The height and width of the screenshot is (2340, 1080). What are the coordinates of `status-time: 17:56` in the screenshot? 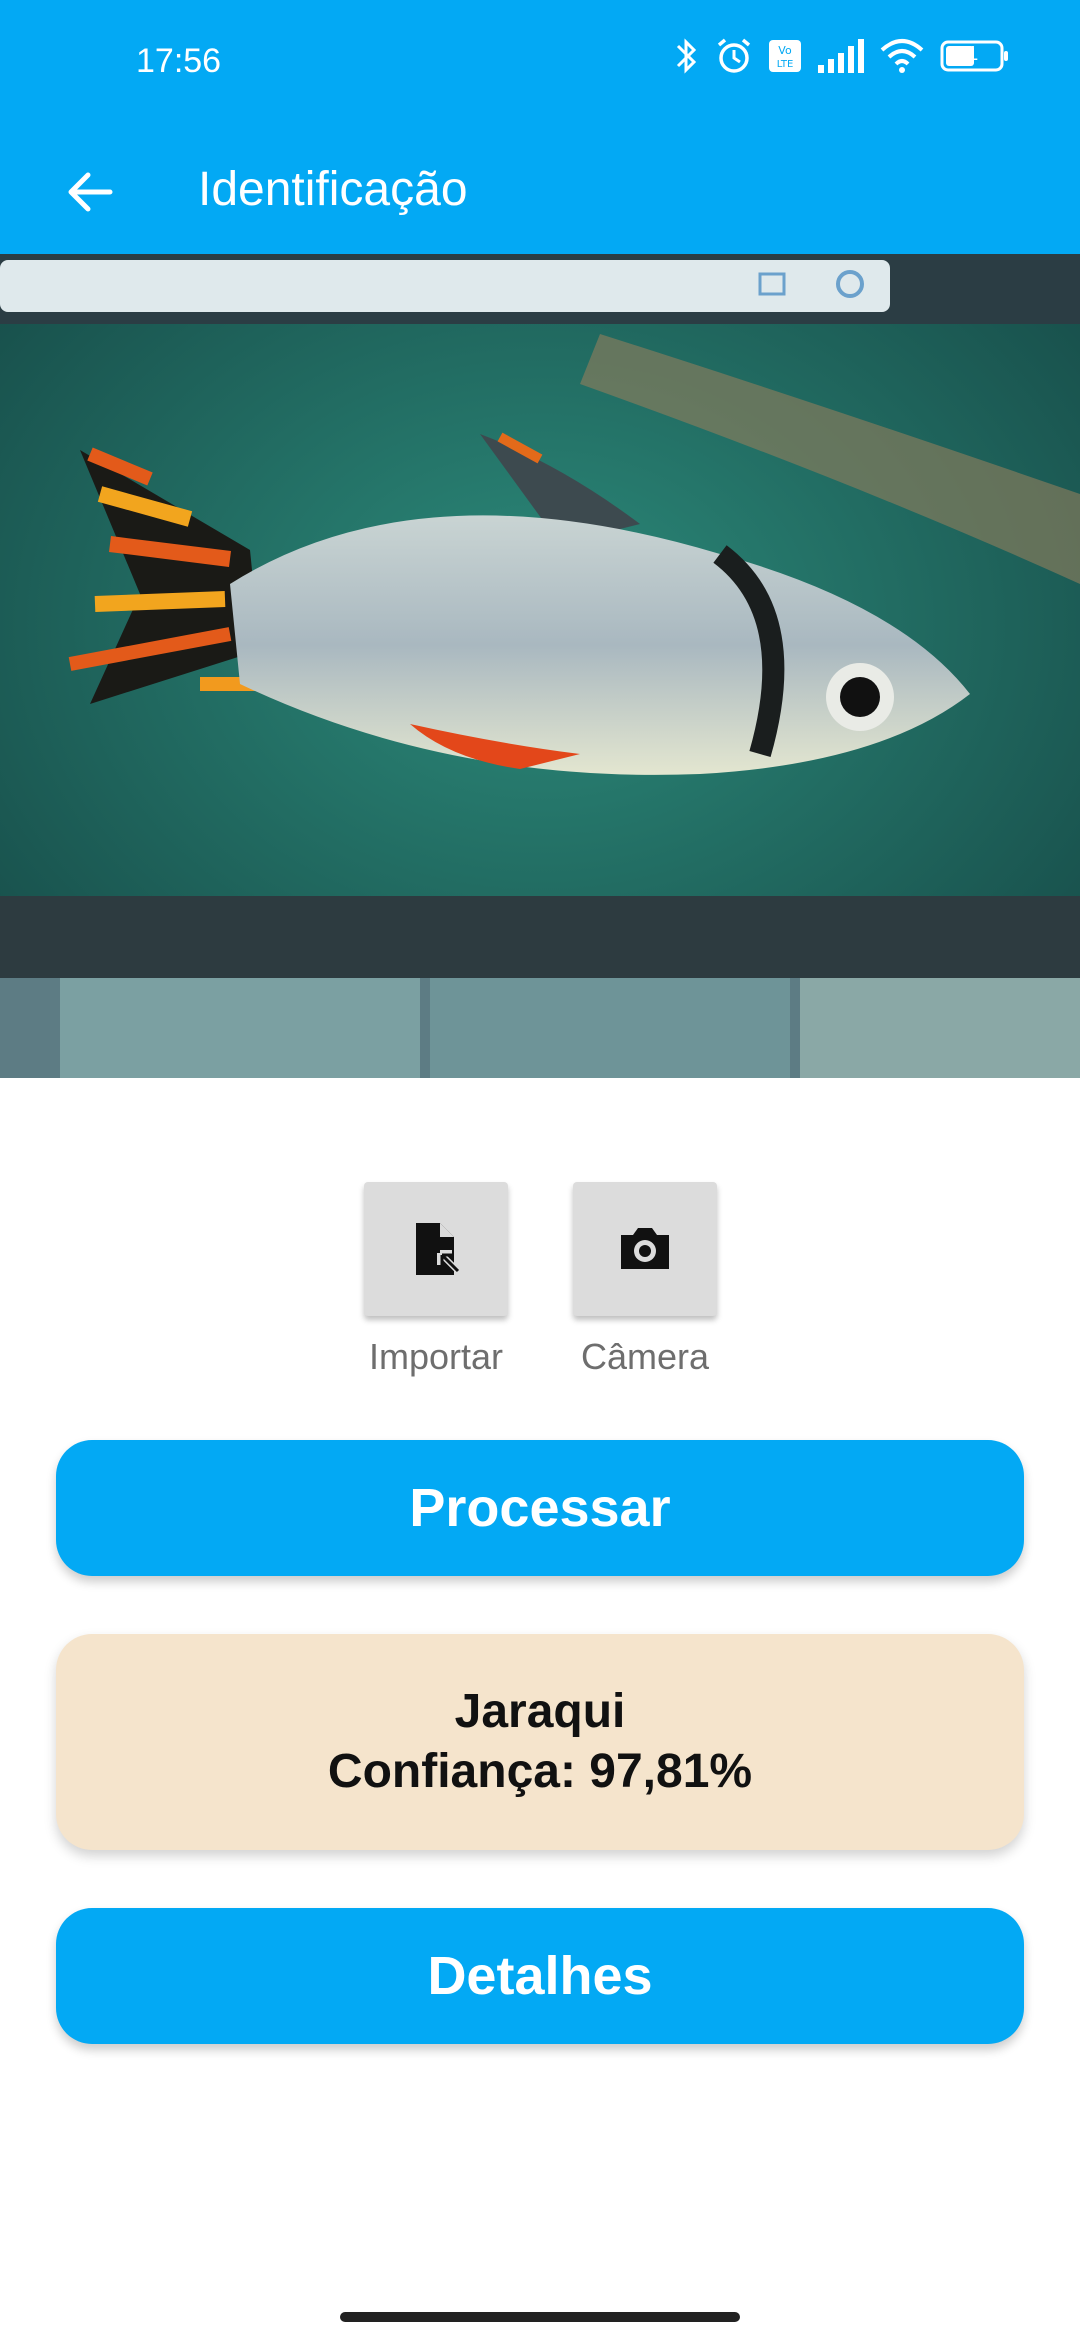 It's located at (179, 61).